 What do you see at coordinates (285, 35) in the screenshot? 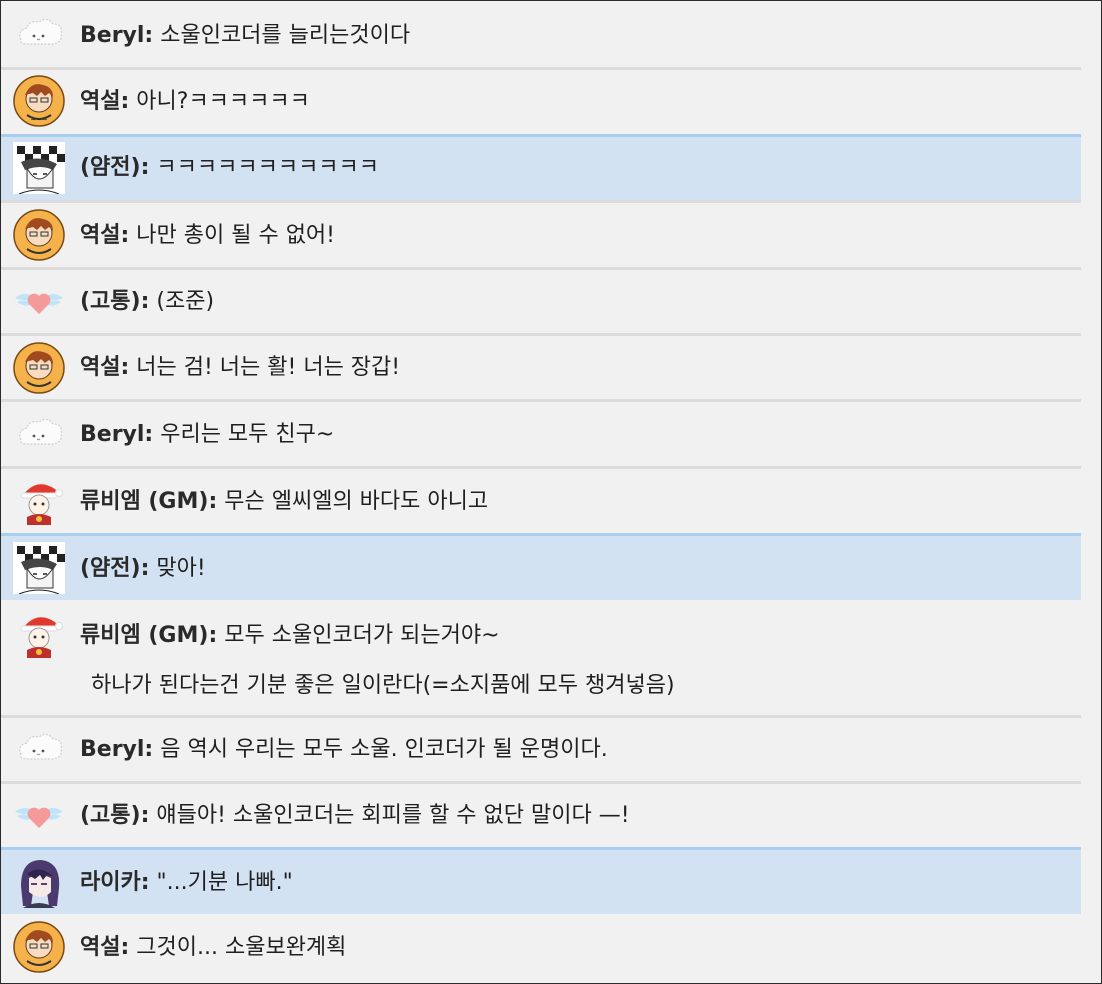
I see `message-text: 소울인코더를 늘리는것이다` at bounding box center [285, 35].